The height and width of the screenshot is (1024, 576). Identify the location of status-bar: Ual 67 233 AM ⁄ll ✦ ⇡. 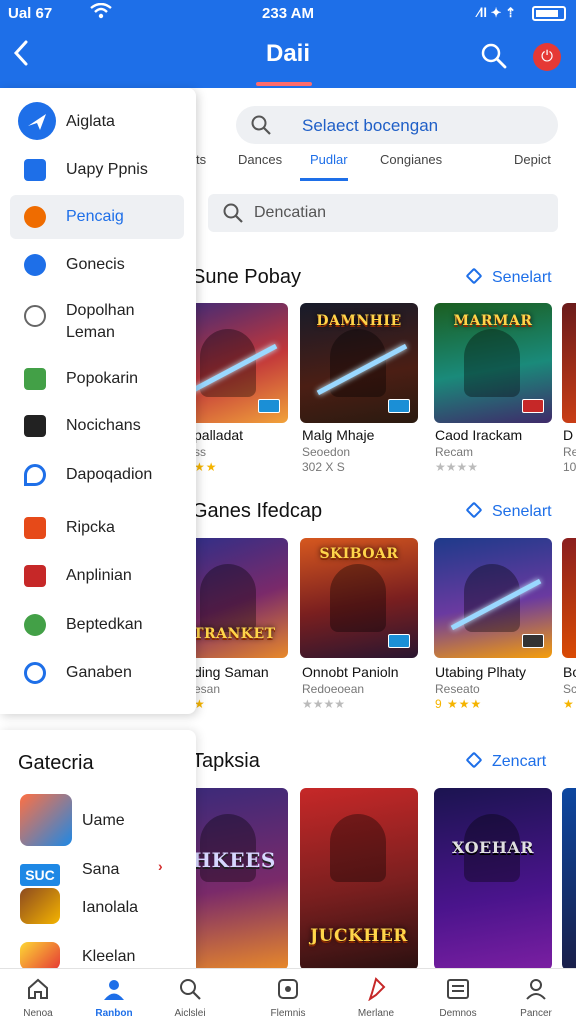
(288, 15).